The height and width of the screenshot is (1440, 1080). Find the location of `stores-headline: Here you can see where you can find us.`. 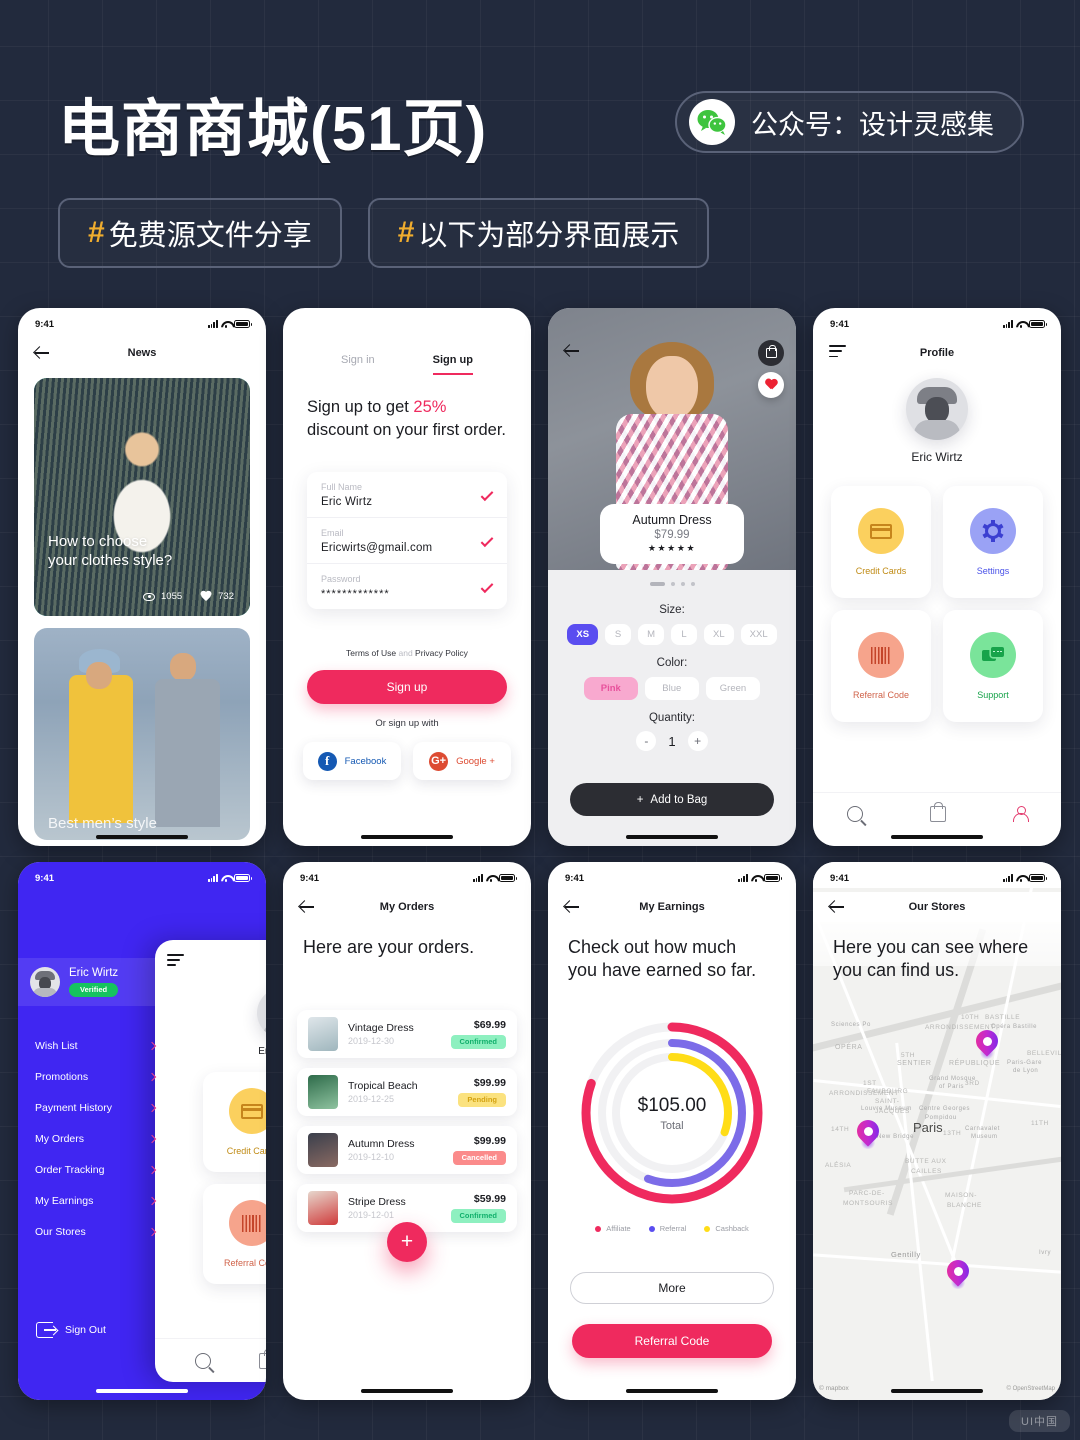

stores-headline: Here you can see where you can find us. is located at coordinates (931, 959).